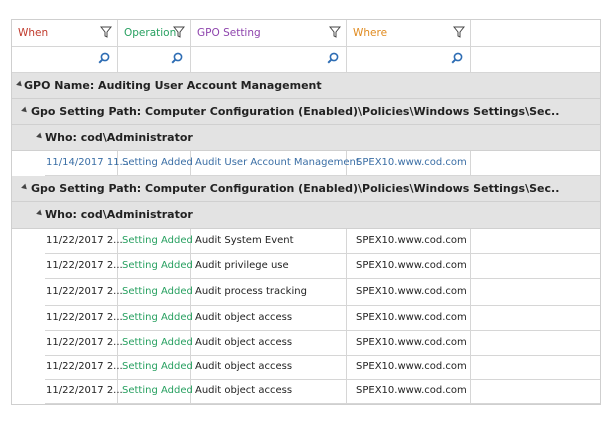  What do you see at coordinates (269, 59) in the screenshot?
I see `filter-cell-gpo-setting` at bounding box center [269, 59].